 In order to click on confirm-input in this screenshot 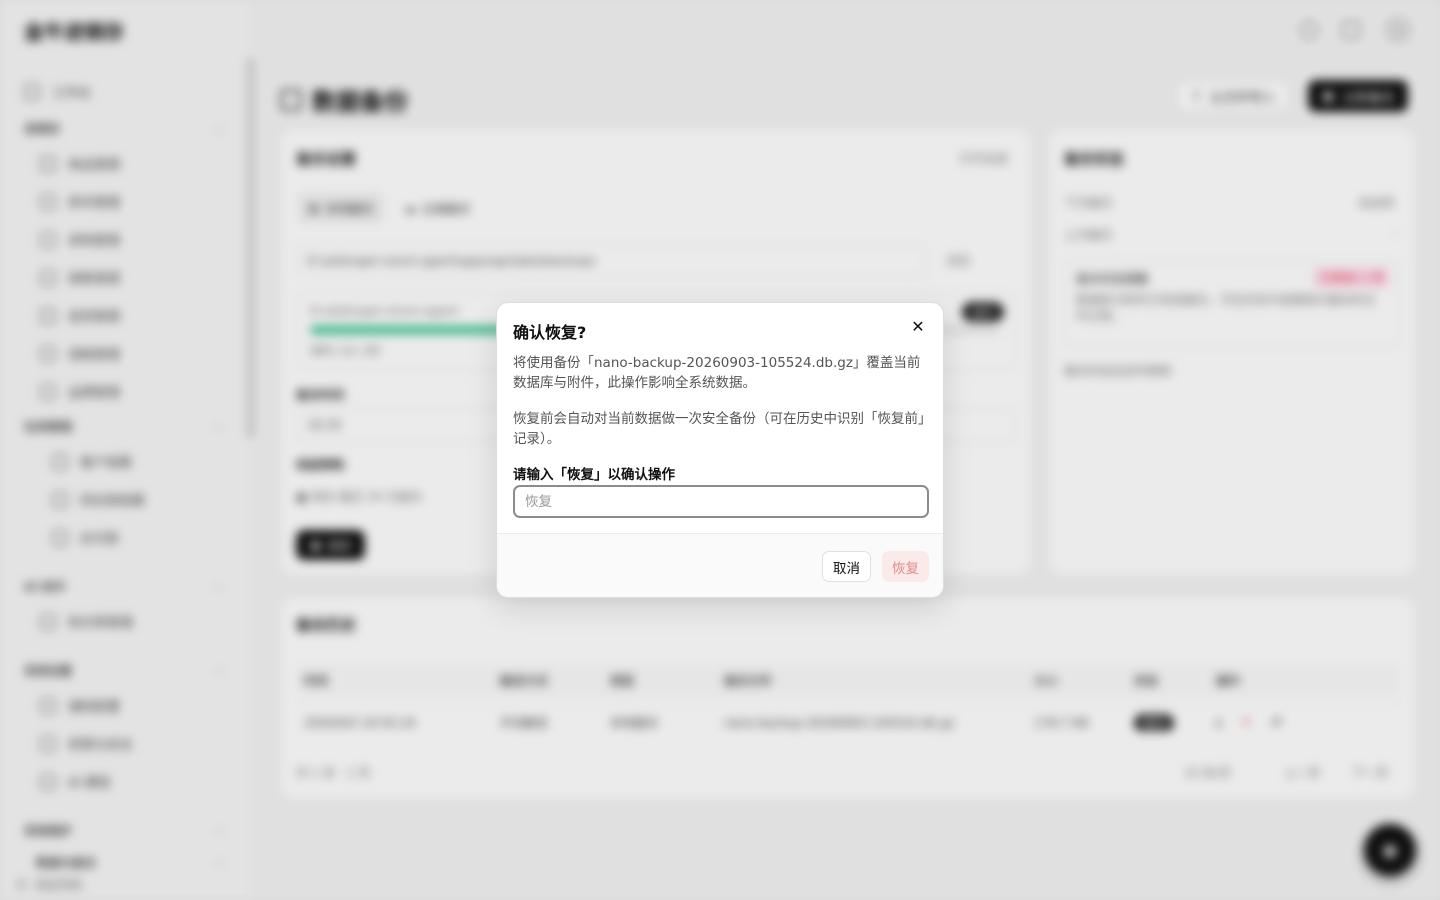, I will do `click(721, 501)`.